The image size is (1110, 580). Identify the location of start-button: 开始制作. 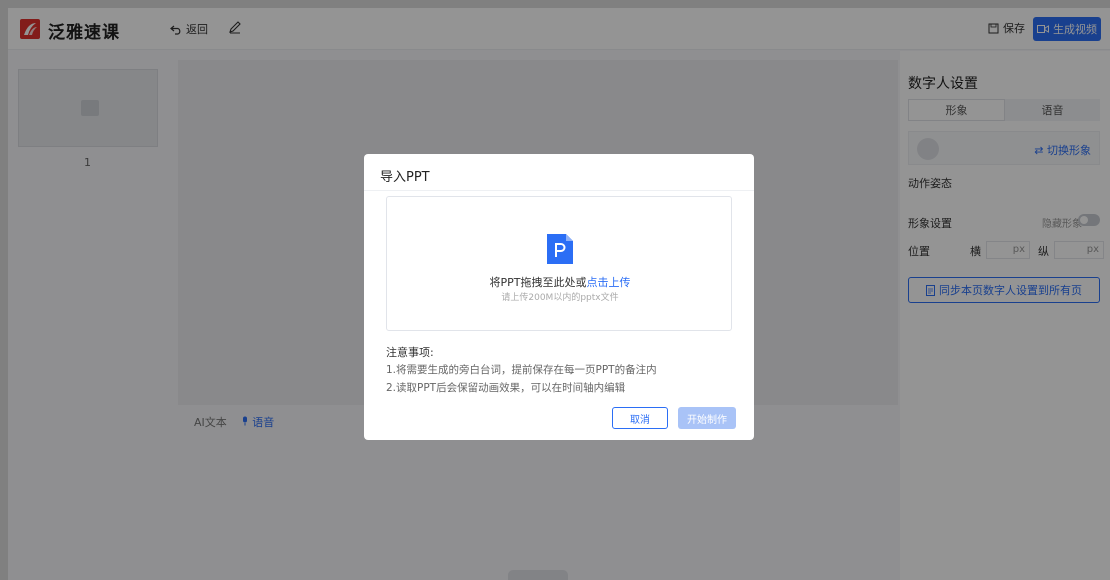
(707, 418).